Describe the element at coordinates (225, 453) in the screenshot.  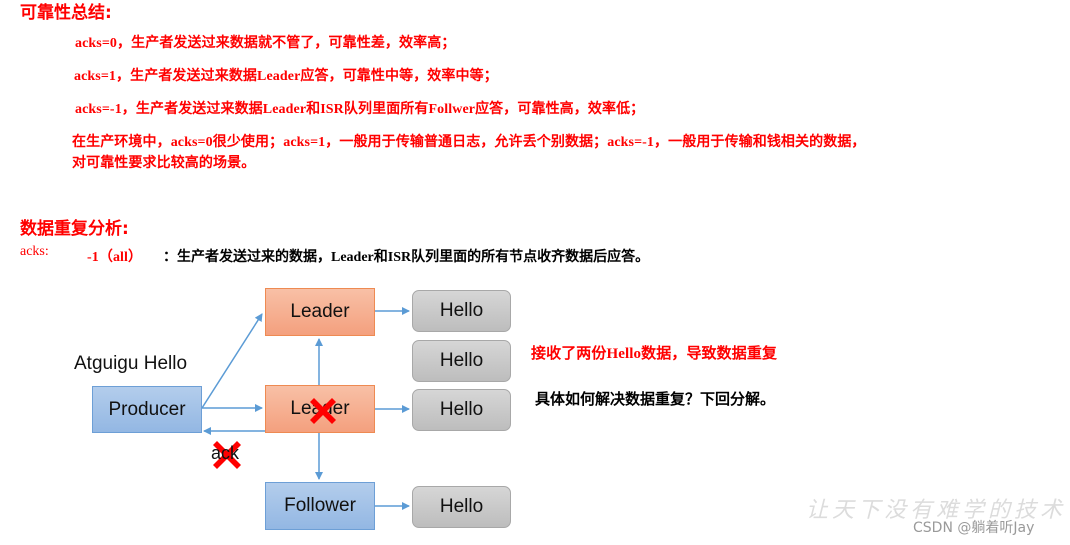
I see `ack-label: ack` at that location.